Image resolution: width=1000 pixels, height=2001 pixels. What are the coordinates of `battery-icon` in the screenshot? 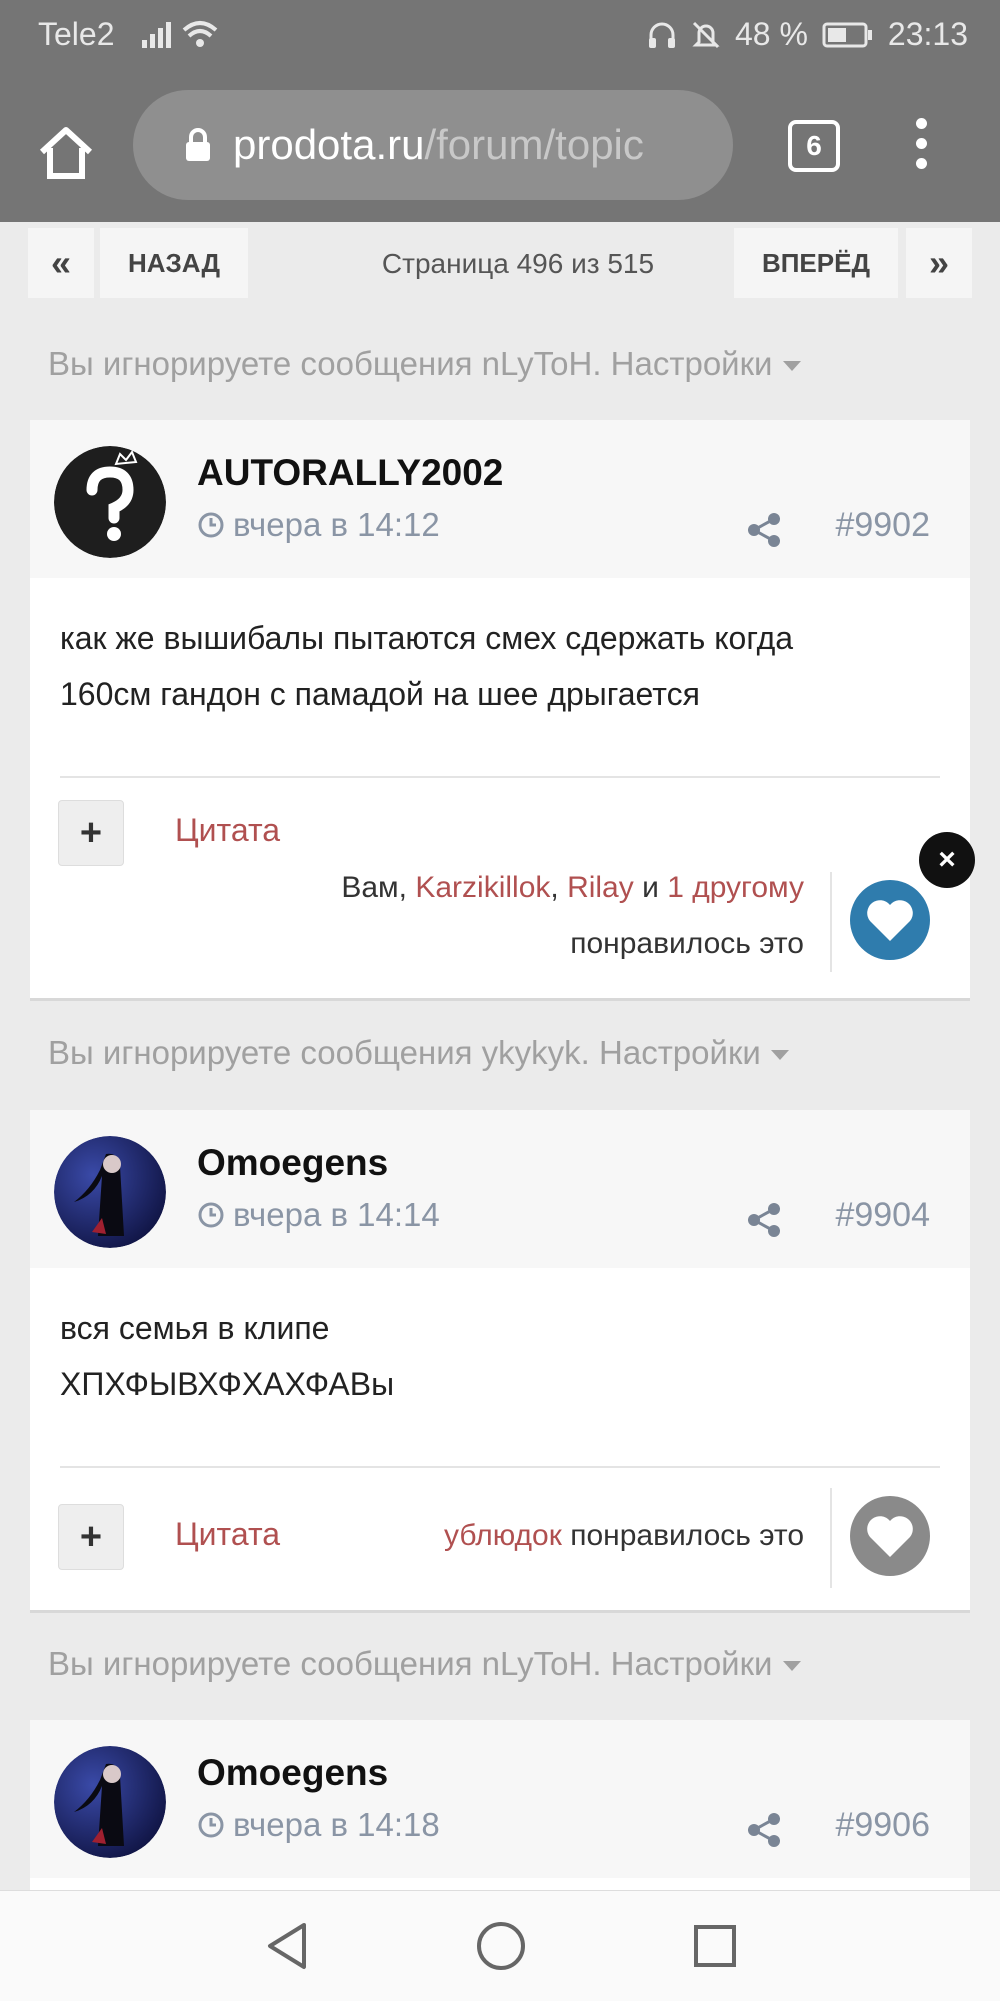 It's located at (847, 34).